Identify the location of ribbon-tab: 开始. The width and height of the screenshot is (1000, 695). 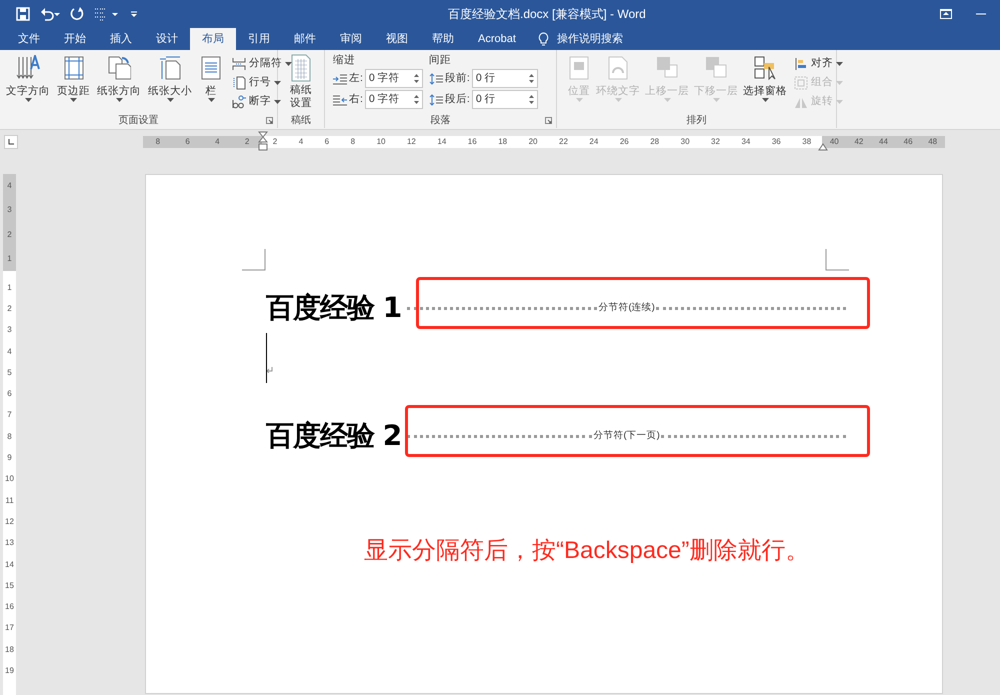
(75, 39).